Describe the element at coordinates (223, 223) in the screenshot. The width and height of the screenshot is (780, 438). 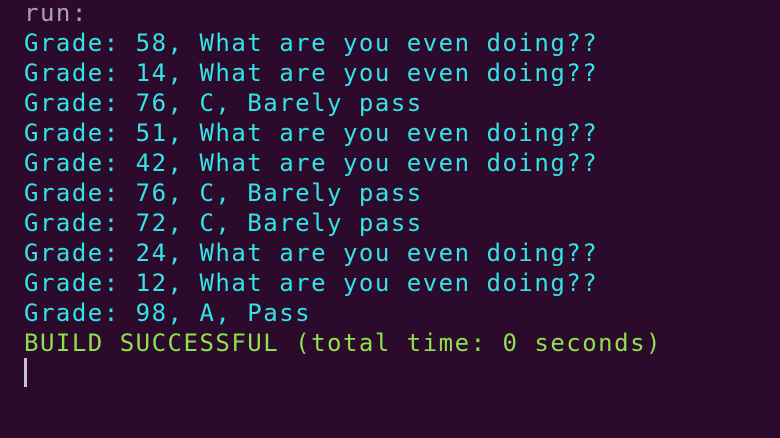
I see `output-line: Grade: 72, C, Barely pass` at that location.